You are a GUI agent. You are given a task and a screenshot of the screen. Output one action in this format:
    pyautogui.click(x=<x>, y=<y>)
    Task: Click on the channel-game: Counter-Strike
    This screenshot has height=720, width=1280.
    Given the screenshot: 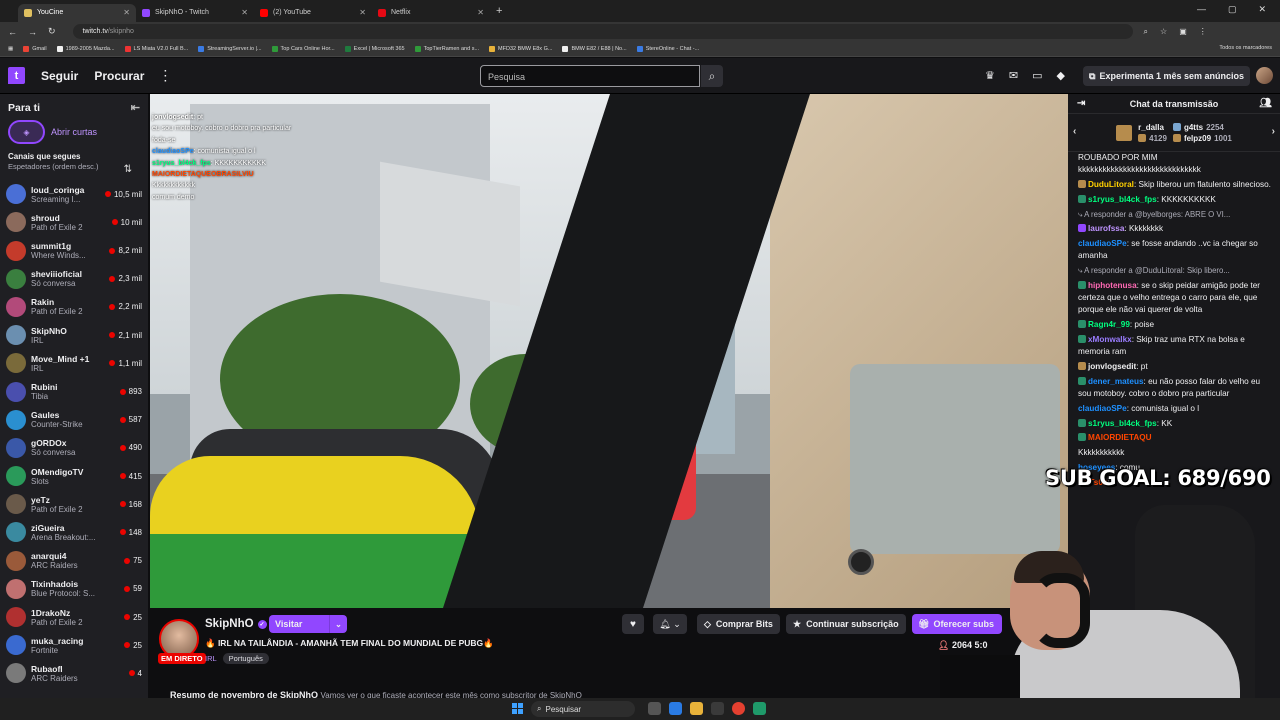 What is the action you would take?
    pyautogui.click(x=57, y=425)
    